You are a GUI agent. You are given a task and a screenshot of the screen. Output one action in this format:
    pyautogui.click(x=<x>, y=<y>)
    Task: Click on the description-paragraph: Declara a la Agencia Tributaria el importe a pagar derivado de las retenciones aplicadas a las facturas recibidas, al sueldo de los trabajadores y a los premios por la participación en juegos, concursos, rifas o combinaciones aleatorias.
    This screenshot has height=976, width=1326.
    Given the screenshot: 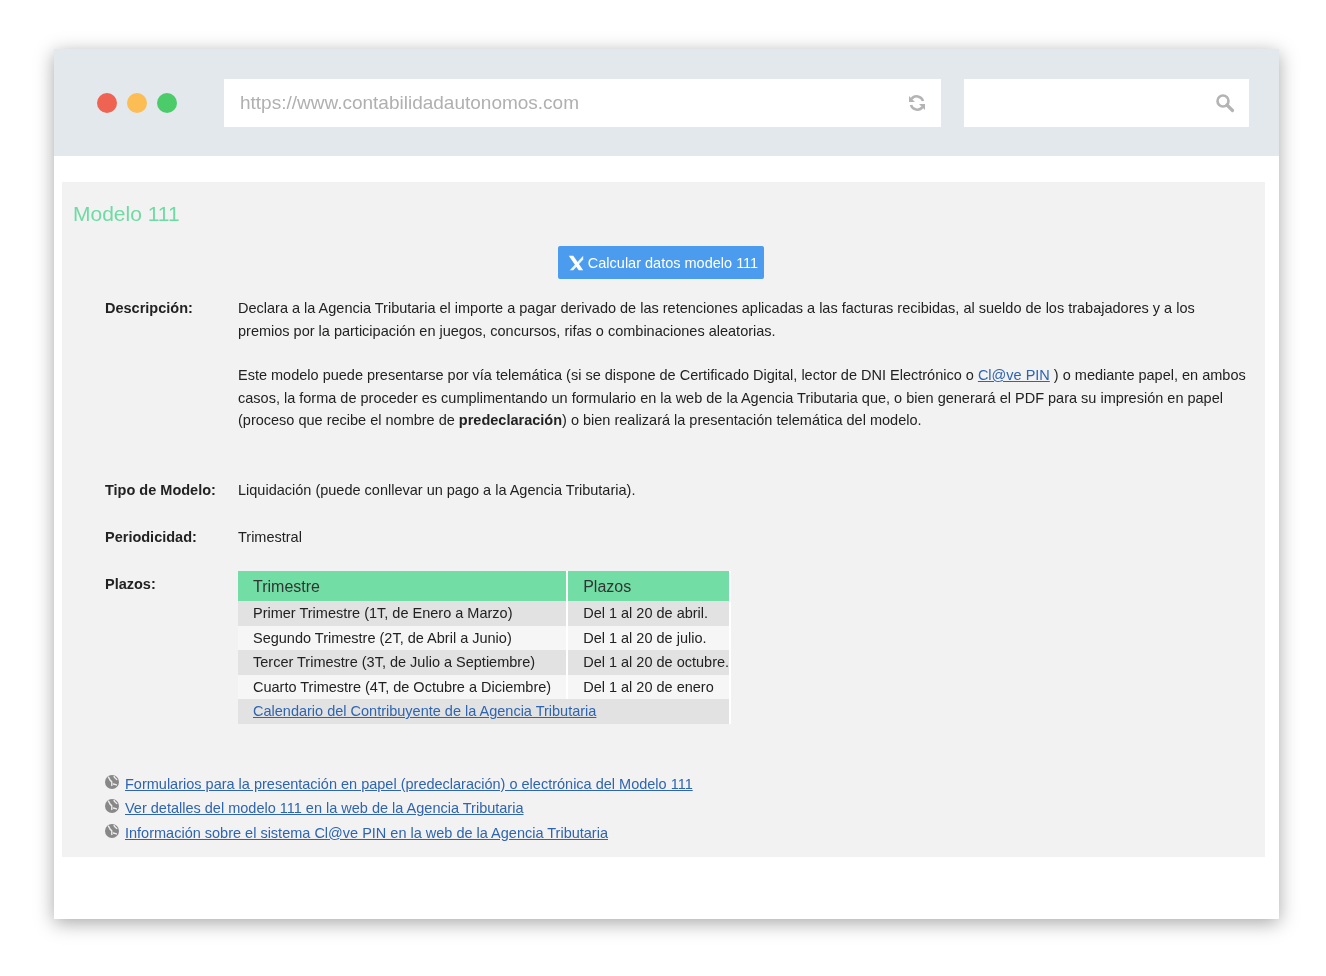 What is the action you would take?
    pyautogui.click(x=717, y=320)
    